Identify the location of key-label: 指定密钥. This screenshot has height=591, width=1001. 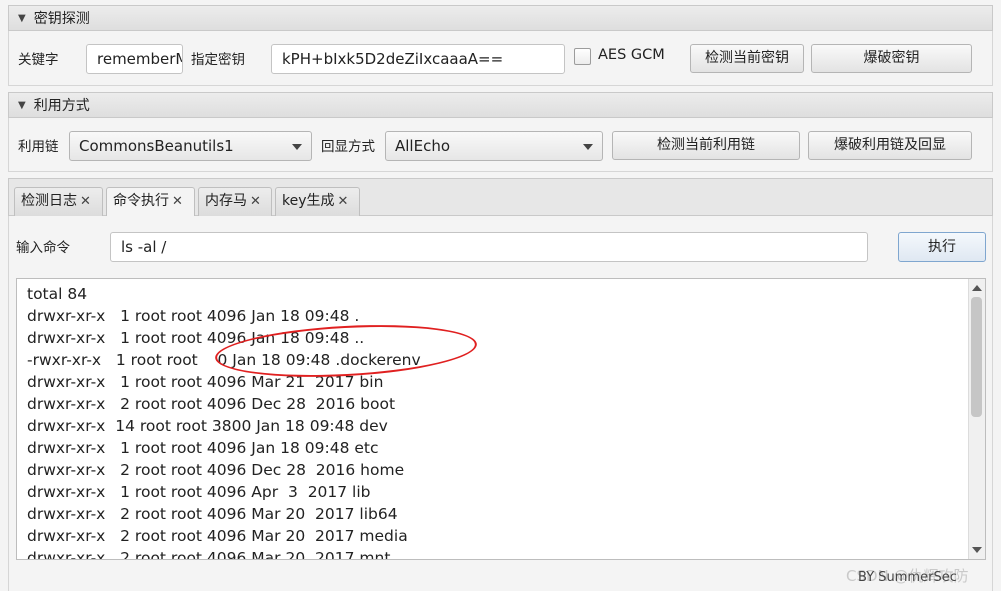
(218, 60).